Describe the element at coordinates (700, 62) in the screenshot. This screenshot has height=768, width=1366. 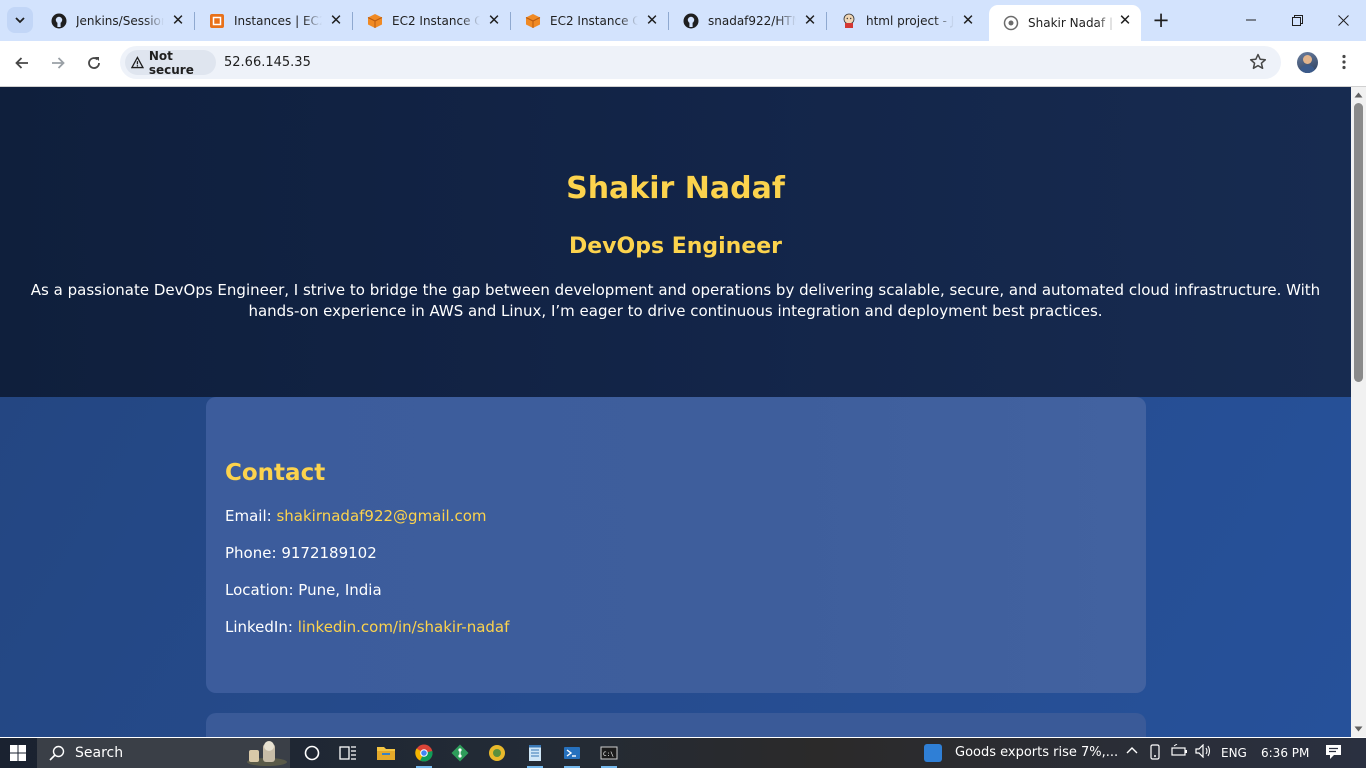
I see `address-bar: Not secure 52.66.145.35` at that location.